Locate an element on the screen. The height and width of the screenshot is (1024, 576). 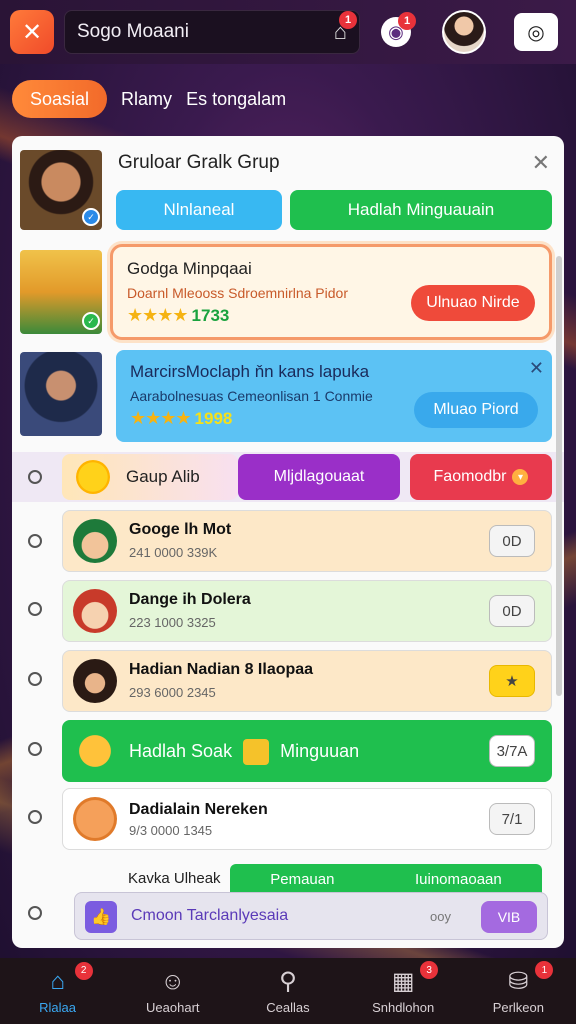
home-icon: ⌂ is located at coordinates (57, 981).